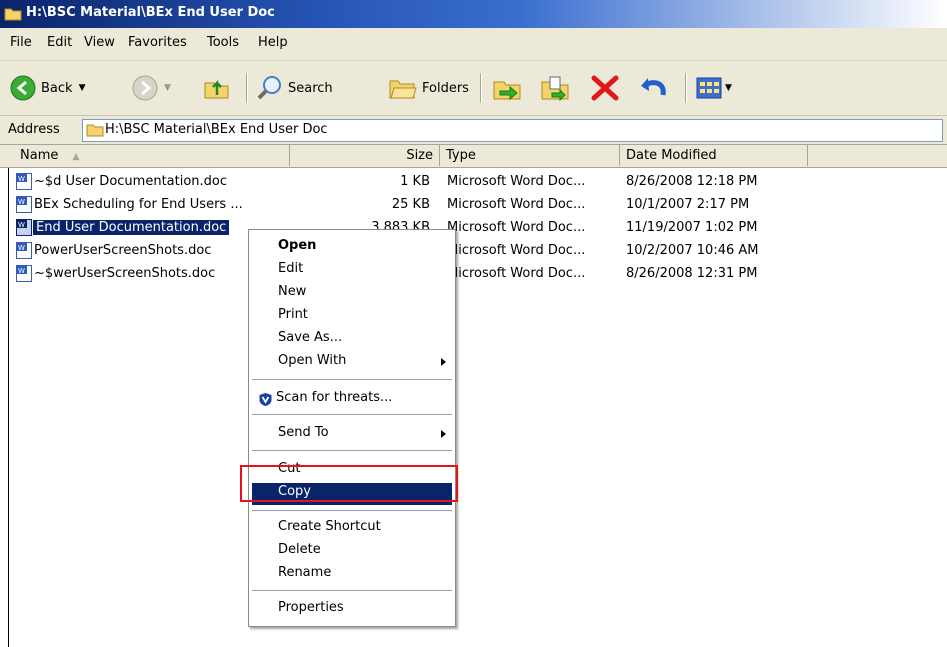 This screenshot has width=947, height=647. What do you see at coordinates (304, 572) in the screenshot?
I see `menu-item-rename: Rename` at bounding box center [304, 572].